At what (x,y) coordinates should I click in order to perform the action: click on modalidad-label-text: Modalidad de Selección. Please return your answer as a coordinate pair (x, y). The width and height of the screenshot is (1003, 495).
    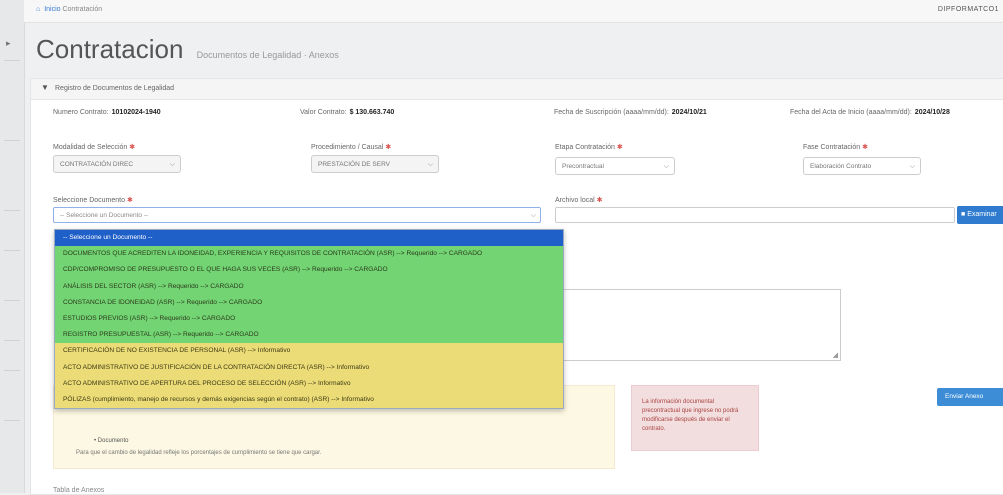
    Looking at the image, I should click on (90, 147).